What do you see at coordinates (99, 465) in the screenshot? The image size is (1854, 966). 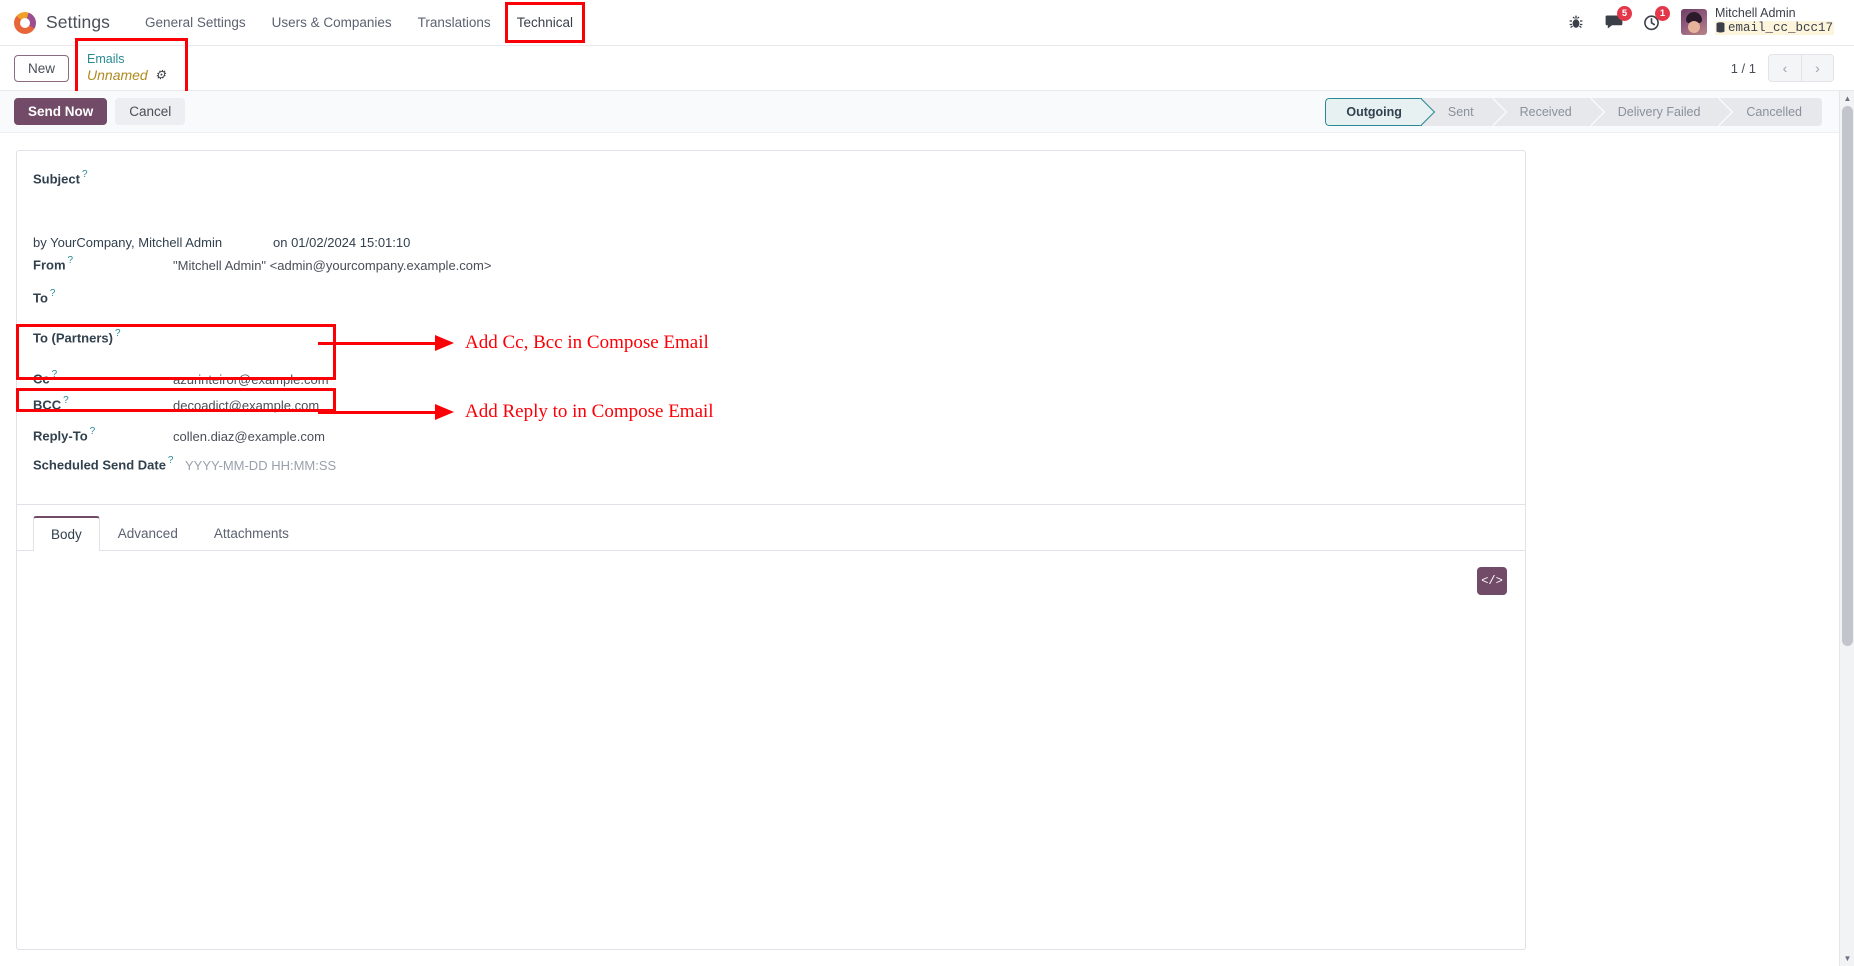 I see `scheduled-send-date-label: Scheduled Send Date` at bounding box center [99, 465].